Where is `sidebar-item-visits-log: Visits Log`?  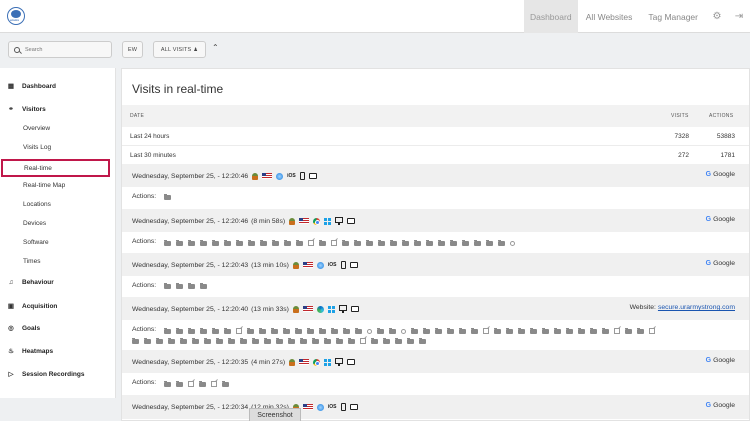 sidebar-item-visits-log: Visits Log is located at coordinates (58, 147).